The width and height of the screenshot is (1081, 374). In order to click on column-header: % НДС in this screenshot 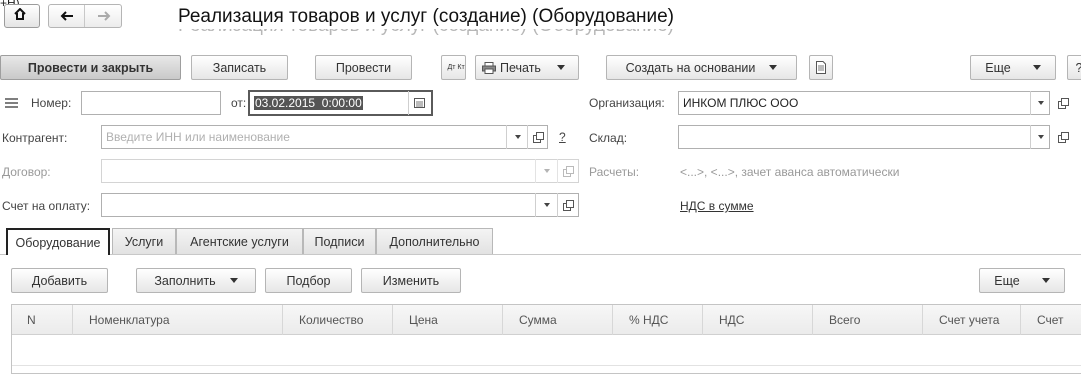, I will do `click(657, 320)`.